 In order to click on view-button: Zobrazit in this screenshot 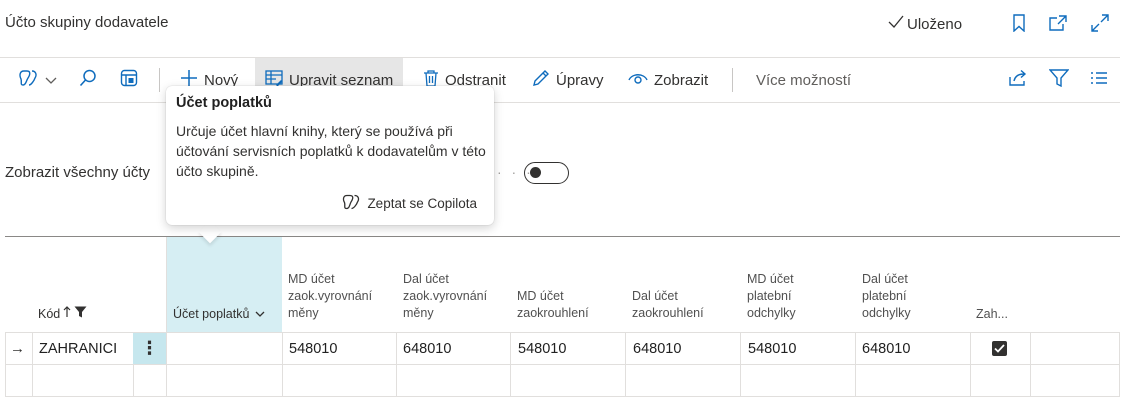, I will do `click(668, 80)`.